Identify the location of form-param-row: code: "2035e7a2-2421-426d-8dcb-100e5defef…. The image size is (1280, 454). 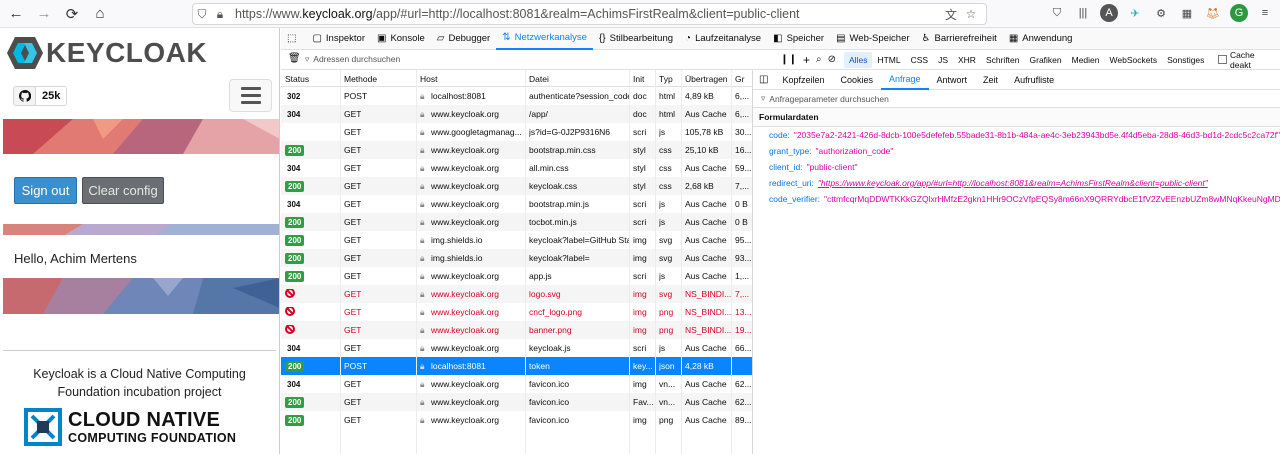
(1016, 135).